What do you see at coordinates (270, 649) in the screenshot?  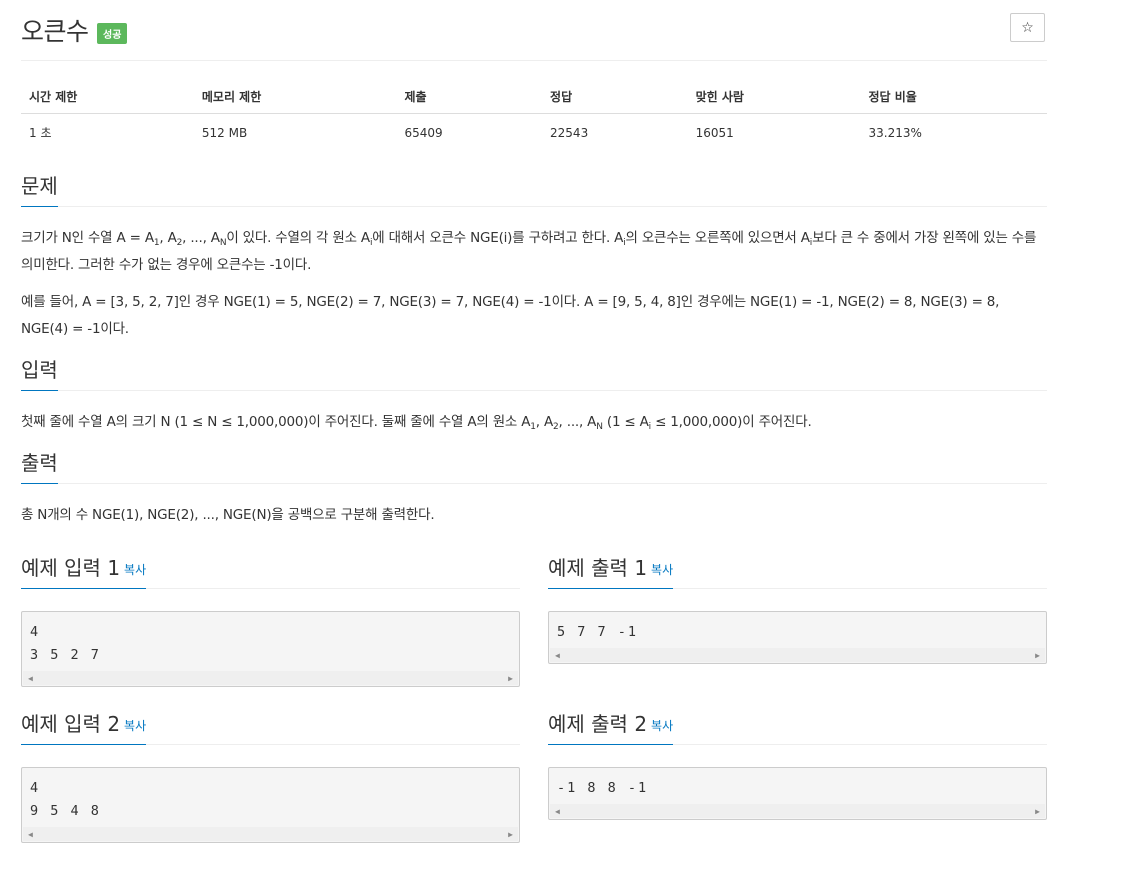 I see `sample-input-1-box: 4 3 5 2 7 ◀ ▶` at bounding box center [270, 649].